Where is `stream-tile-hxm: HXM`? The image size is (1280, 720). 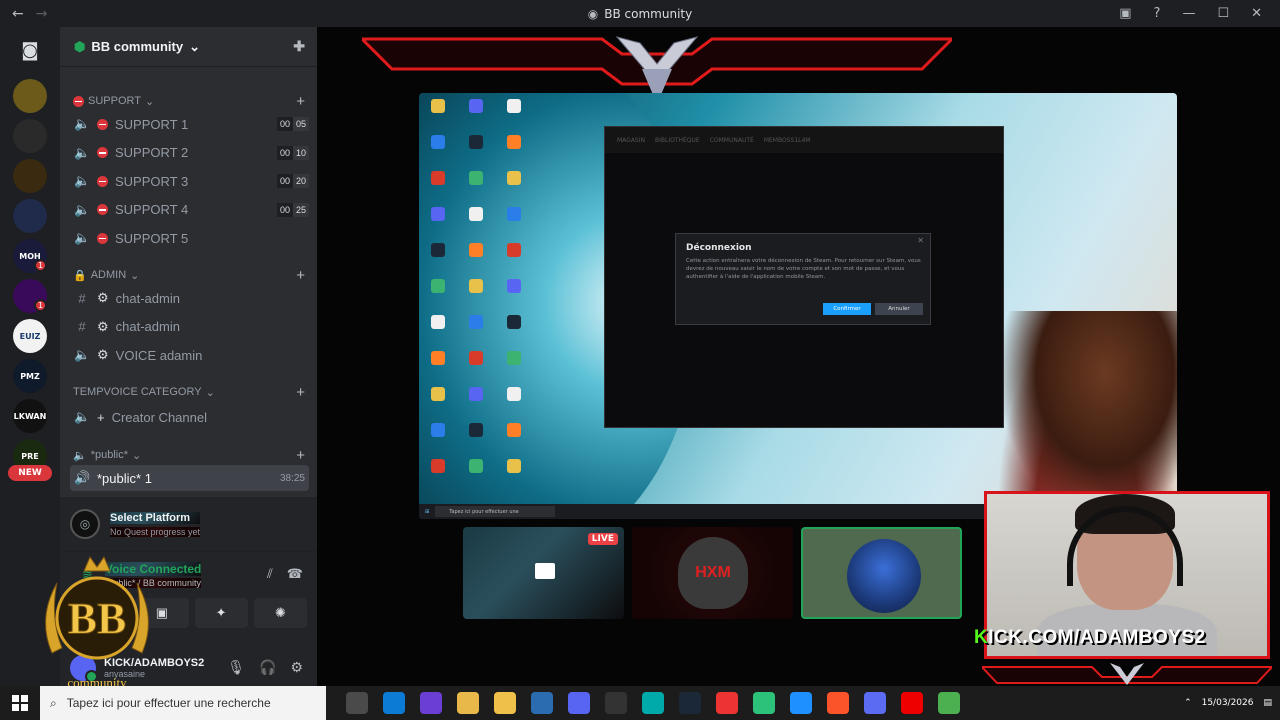
stream-tile-hxm: HXM is located at coordinates (712, 573).